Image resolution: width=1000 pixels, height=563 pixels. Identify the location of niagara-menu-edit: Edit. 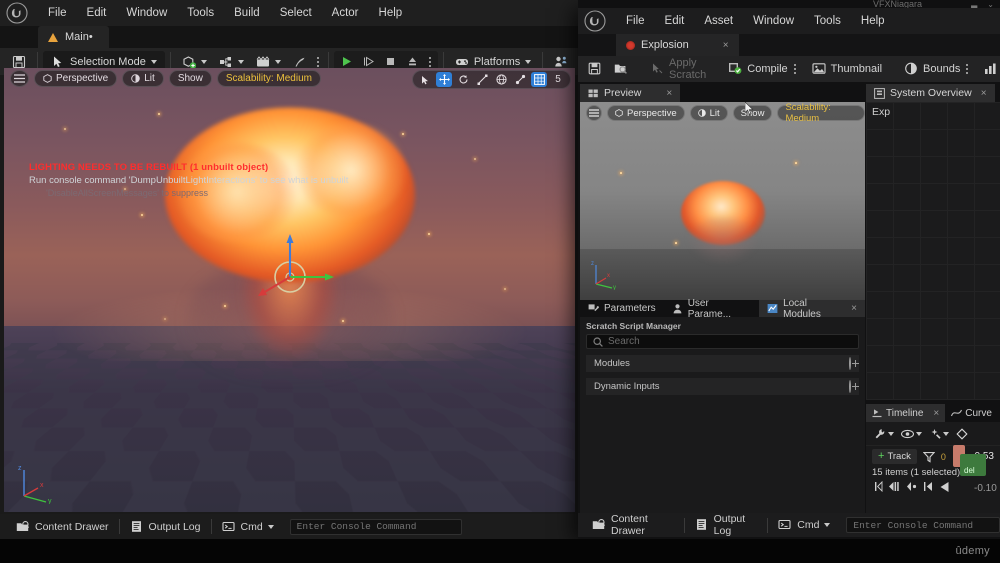
(675, 21).